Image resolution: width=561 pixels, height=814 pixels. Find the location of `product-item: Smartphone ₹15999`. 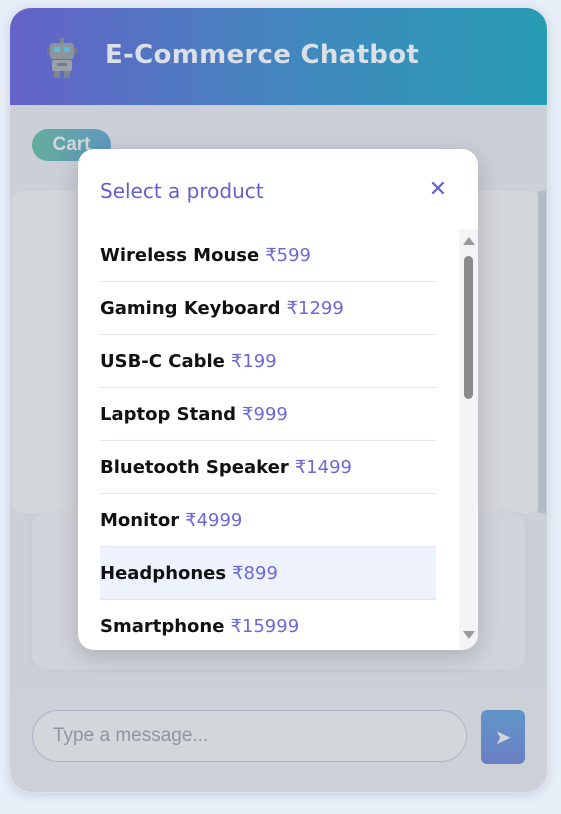

product-item: Smartphone ₹15999 is located at coordinates (268, 625).